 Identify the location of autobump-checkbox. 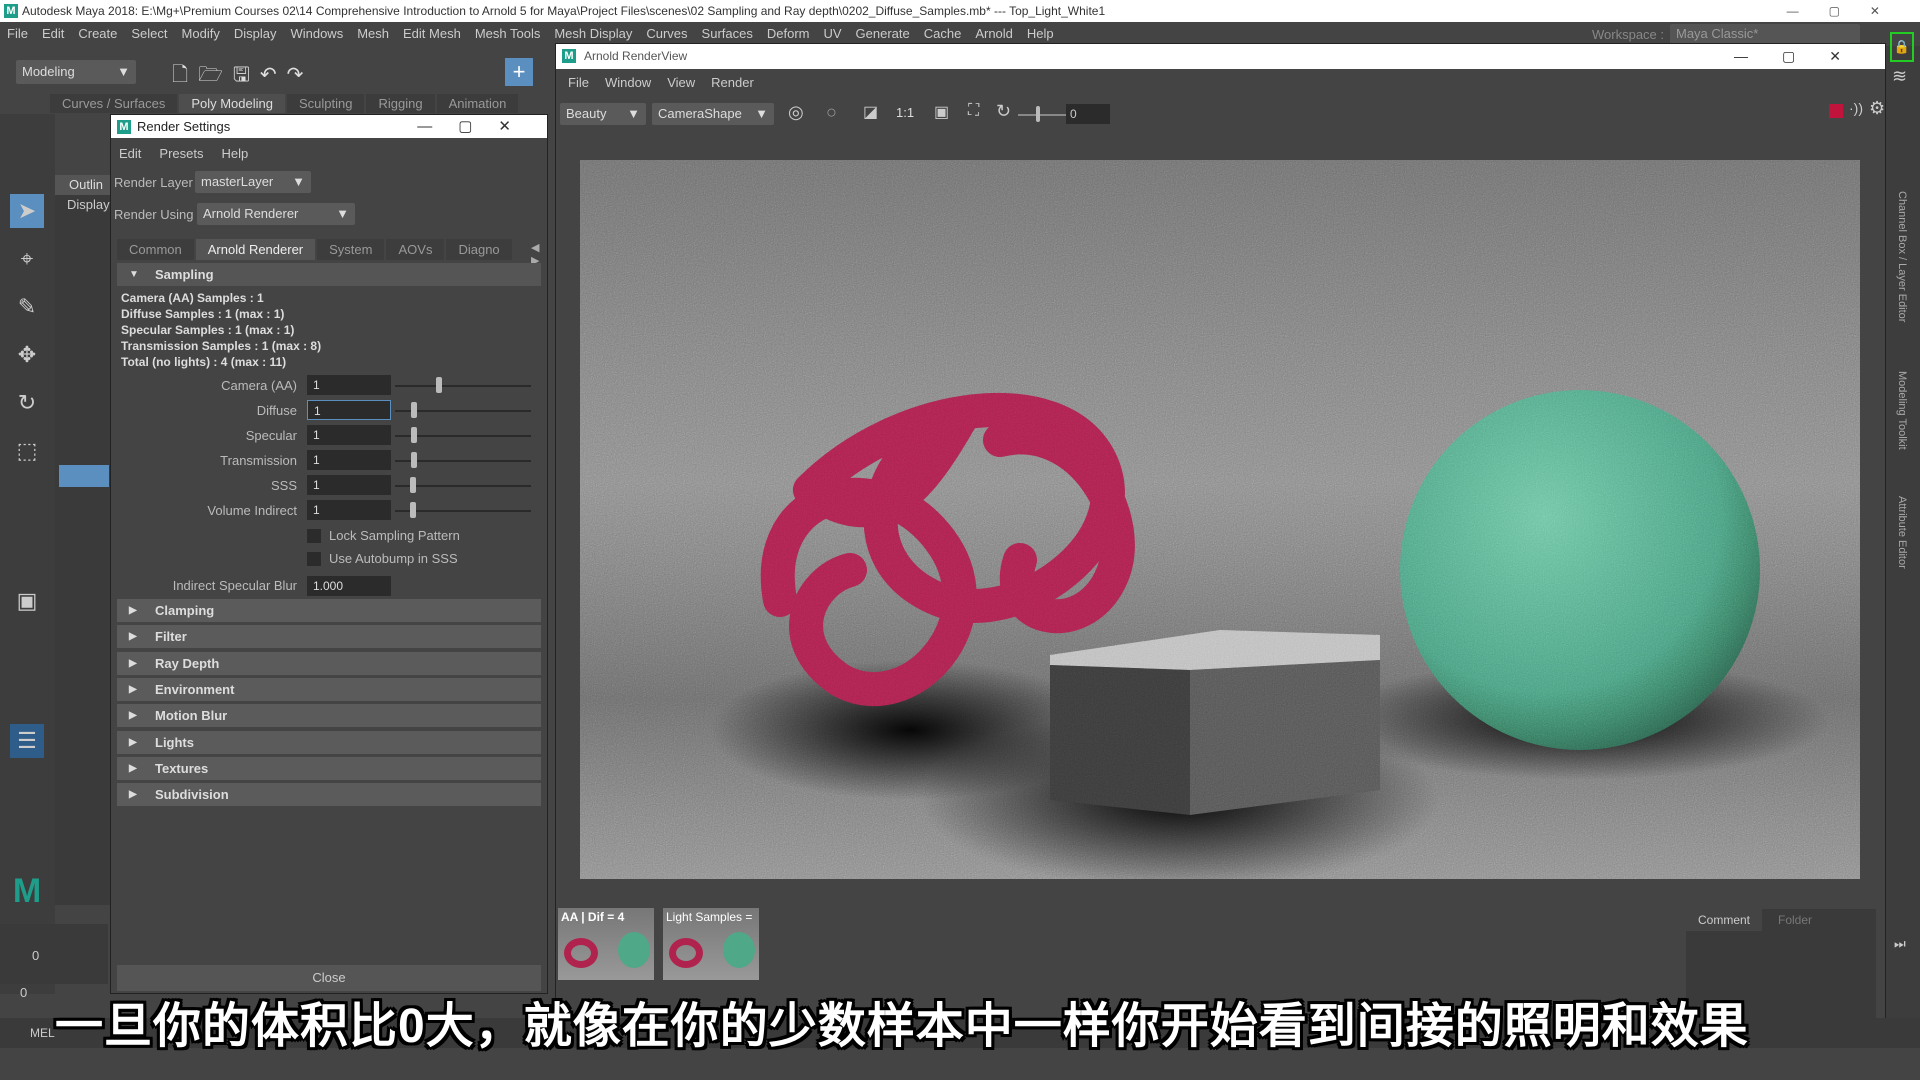
(314, 559).